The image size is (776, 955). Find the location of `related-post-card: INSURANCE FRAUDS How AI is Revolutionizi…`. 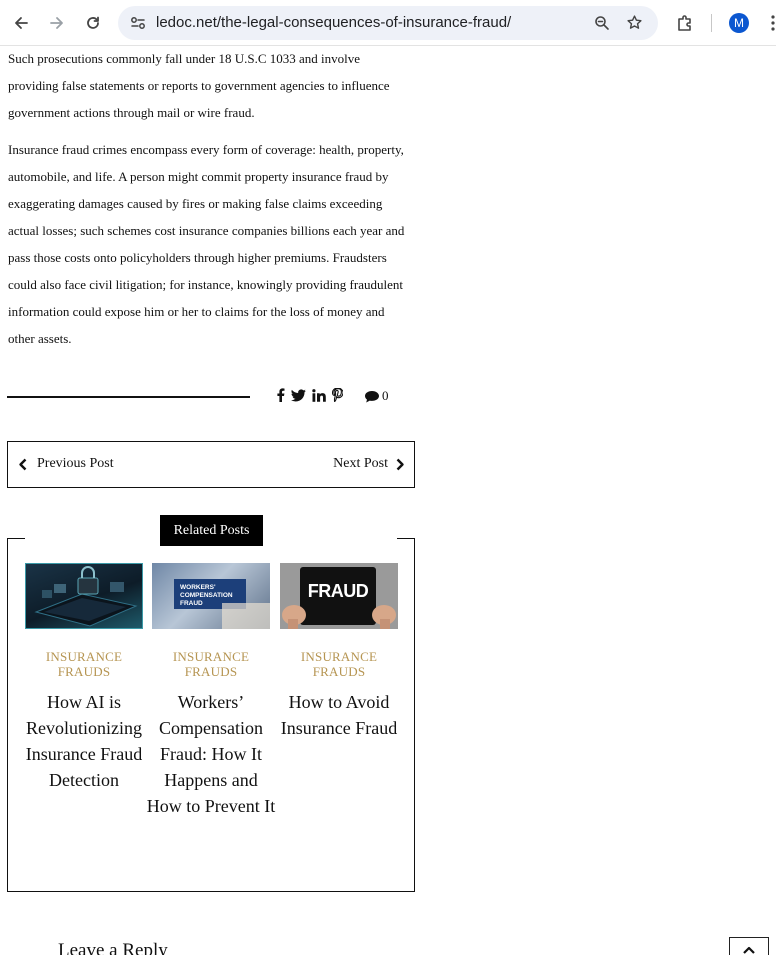

related-post-card: INSURANCE FRAUDS How AI is Revolutionizi… is located at coordinates (84, 678).